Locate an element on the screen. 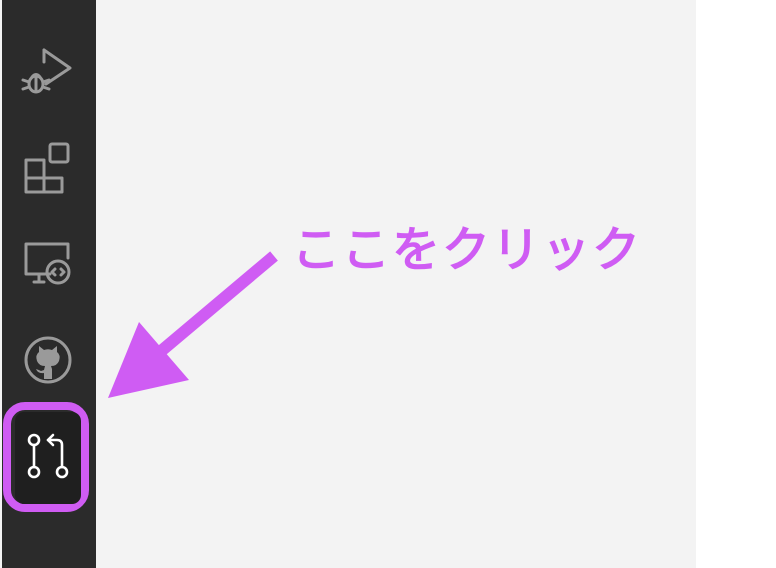  annotation-arrow is located at coordinates (193, 324).